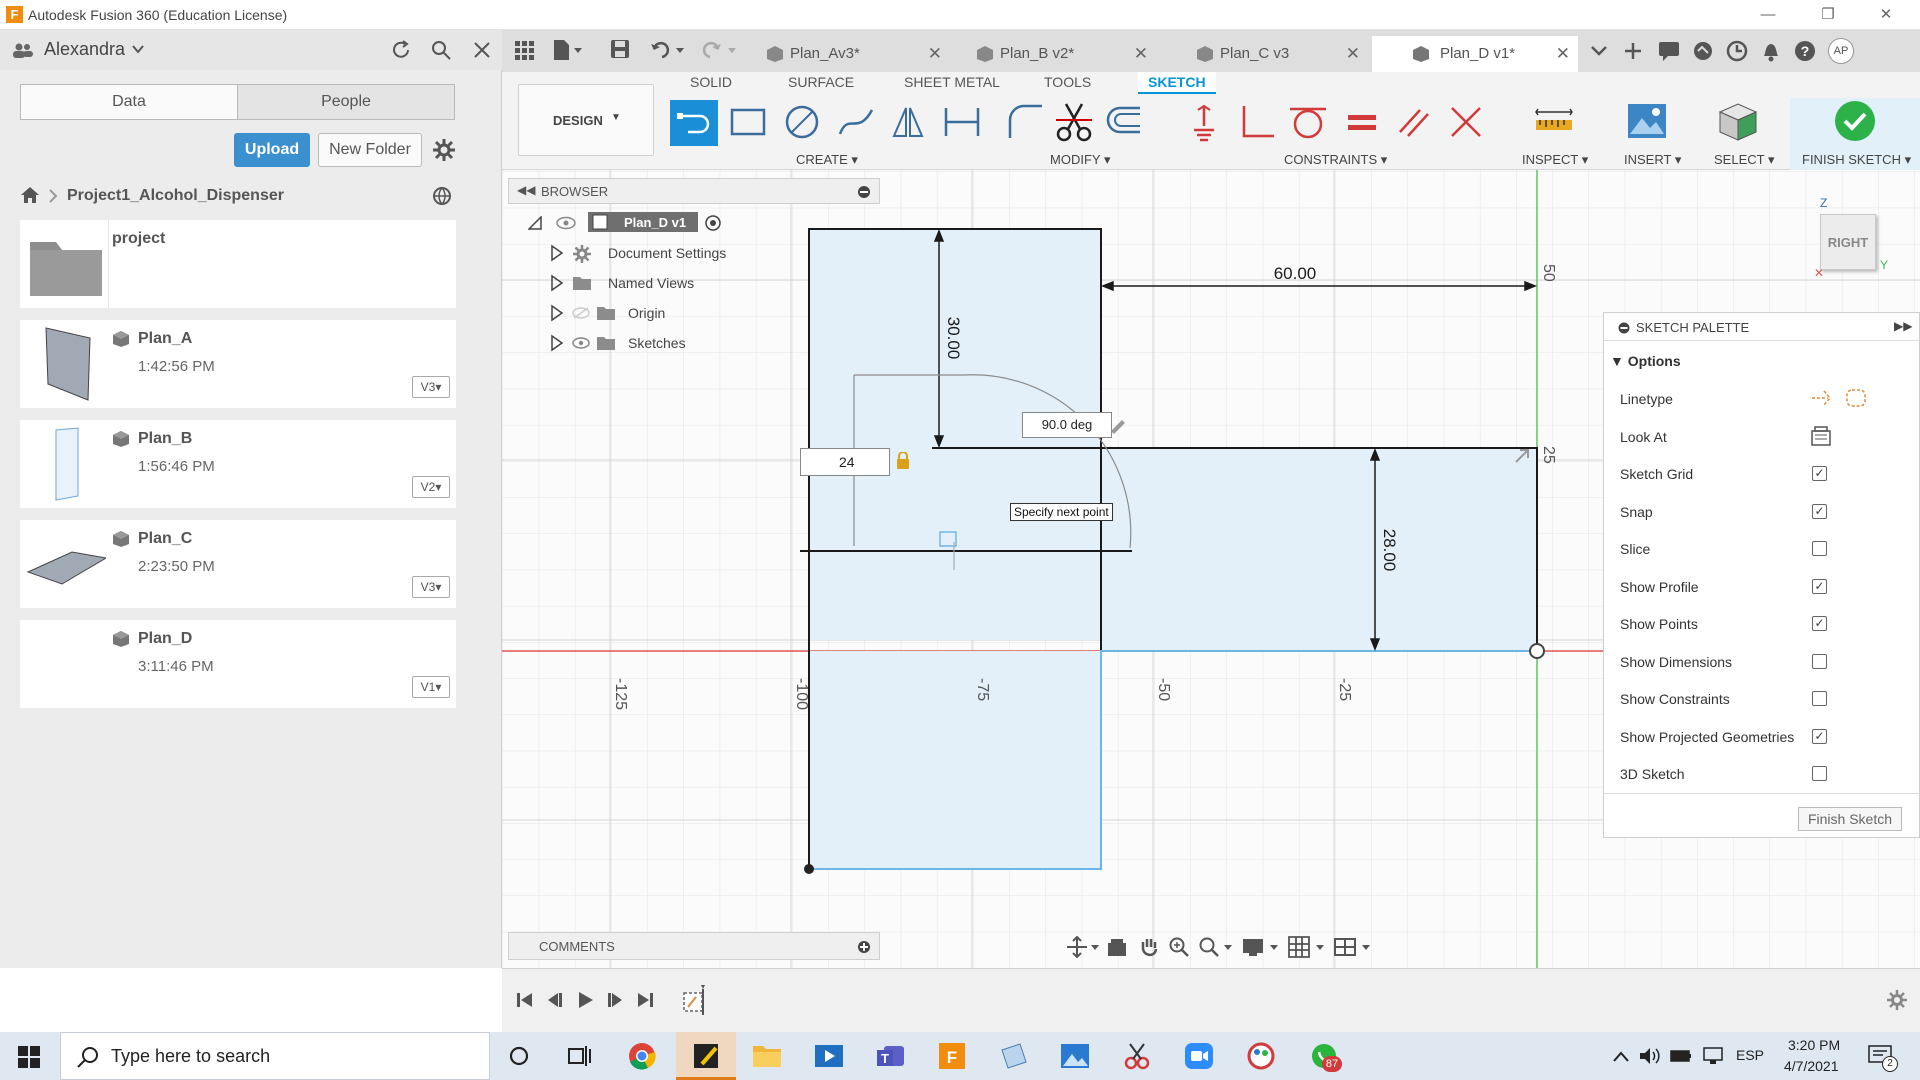 The height and width of the screenshot is (1080, 1920). What do you see at coordinates (586, 120) in the screenshot?
I see `workspace-switcher: DESIGN ▼` at bounding box center [586, 120].